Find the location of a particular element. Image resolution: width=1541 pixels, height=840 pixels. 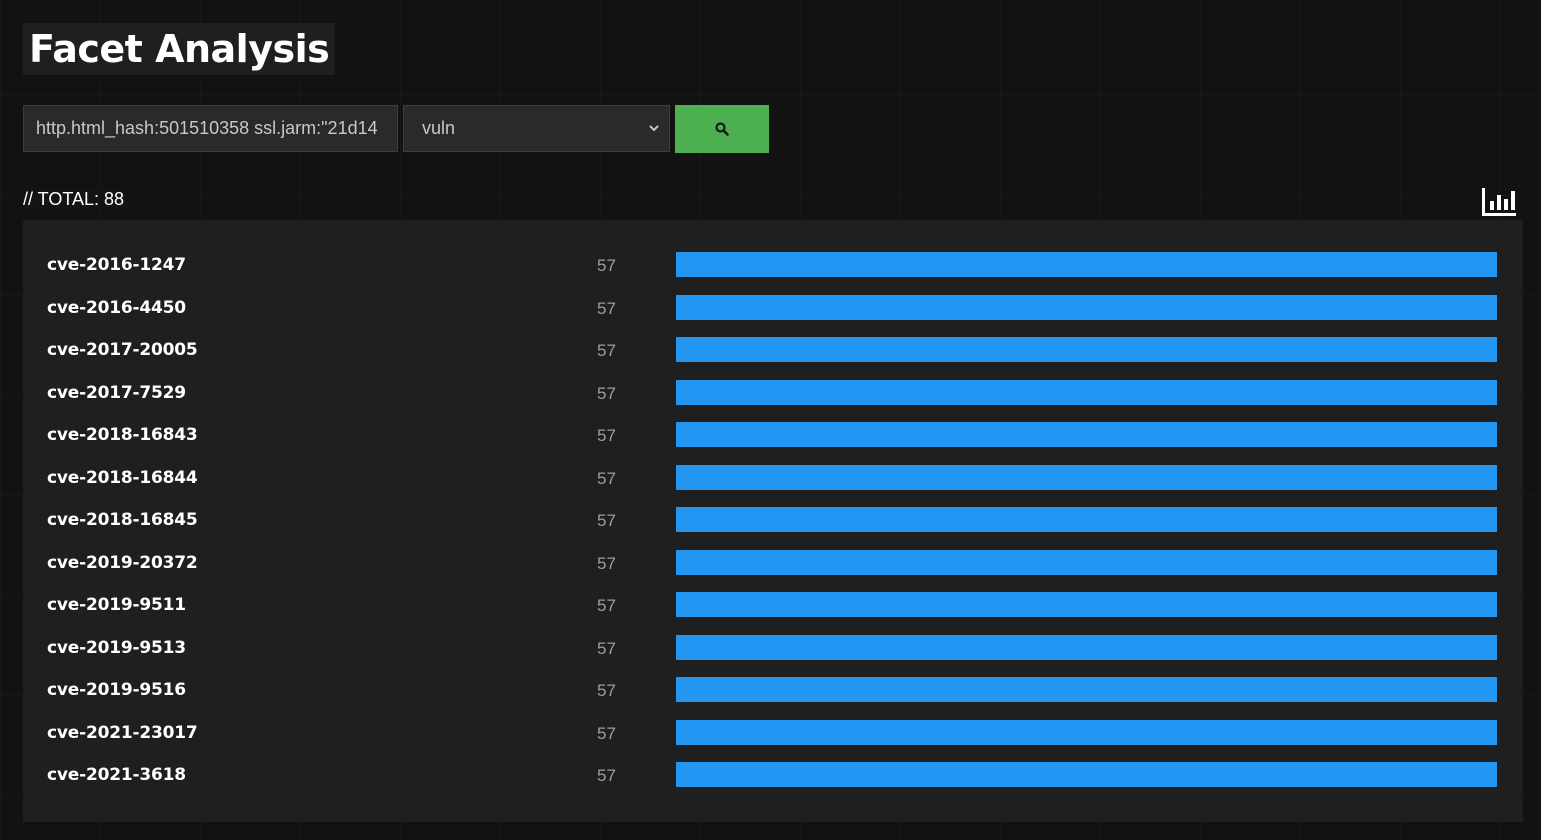

facet-row: cve-2019-20372 57 is located at coordinates (773, 561).